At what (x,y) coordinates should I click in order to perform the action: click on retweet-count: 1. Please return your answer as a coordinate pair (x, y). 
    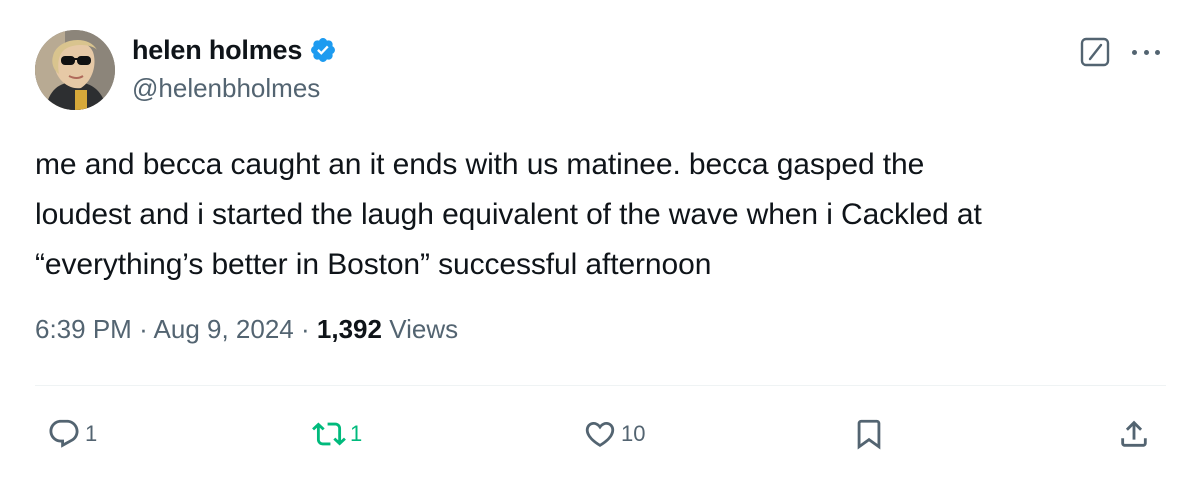
    Looking at the image, I should click on (356, 433).